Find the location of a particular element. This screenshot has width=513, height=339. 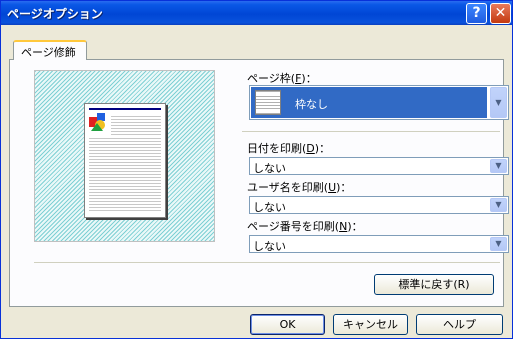

title-bar: ページオプション ? ✕ is located at coordinates (256, 13).